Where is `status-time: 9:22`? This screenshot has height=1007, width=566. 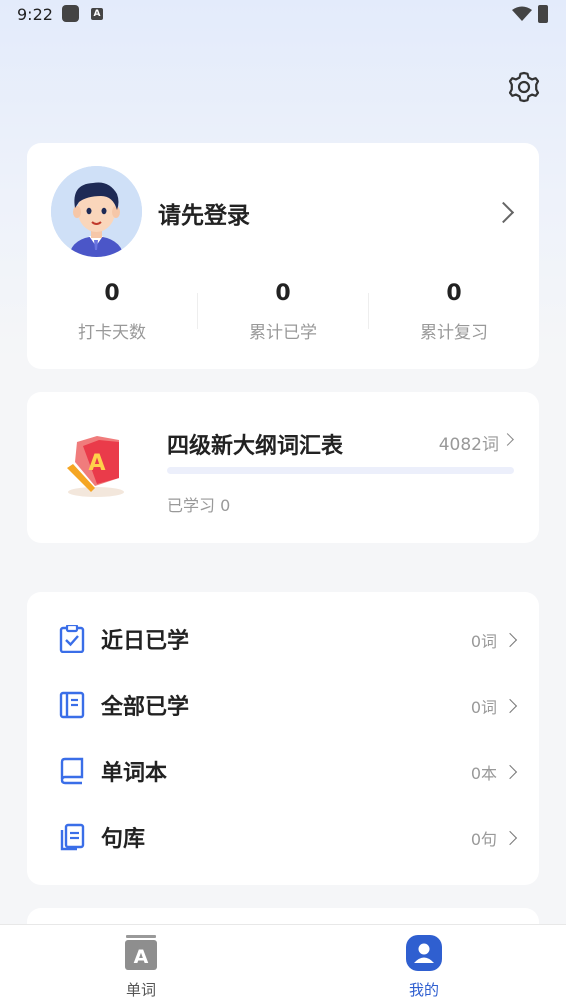
status-time: 9:22 is located at coordinates (35, 14).